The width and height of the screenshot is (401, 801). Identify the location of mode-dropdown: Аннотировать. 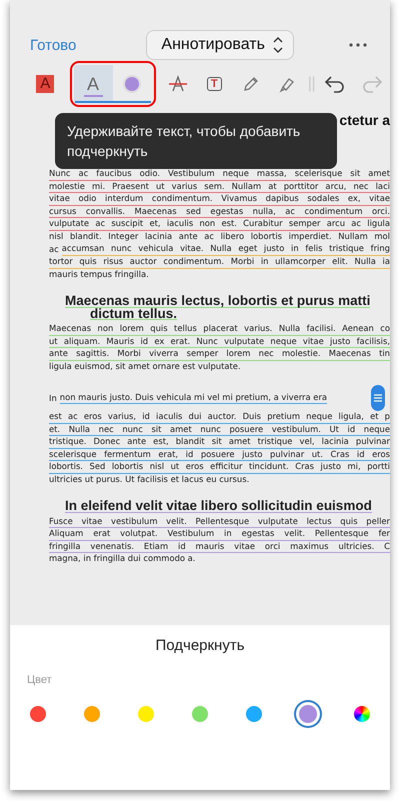
(220, 45).